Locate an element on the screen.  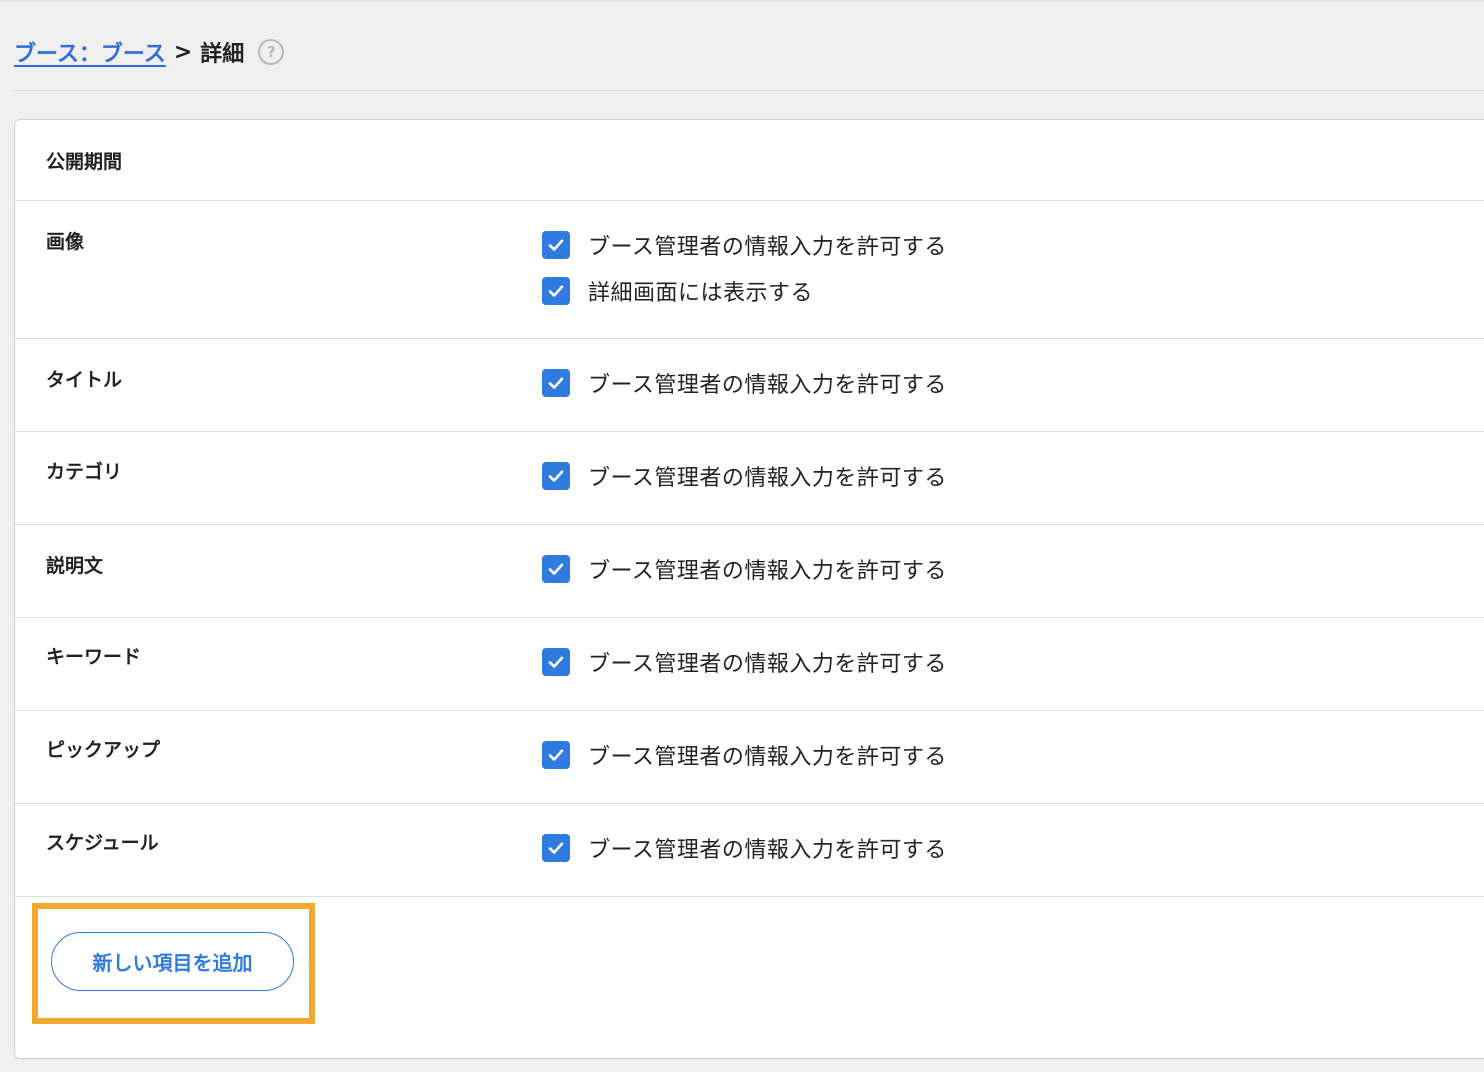
question-circle-icon: ? is located at coordinates (271, 52).